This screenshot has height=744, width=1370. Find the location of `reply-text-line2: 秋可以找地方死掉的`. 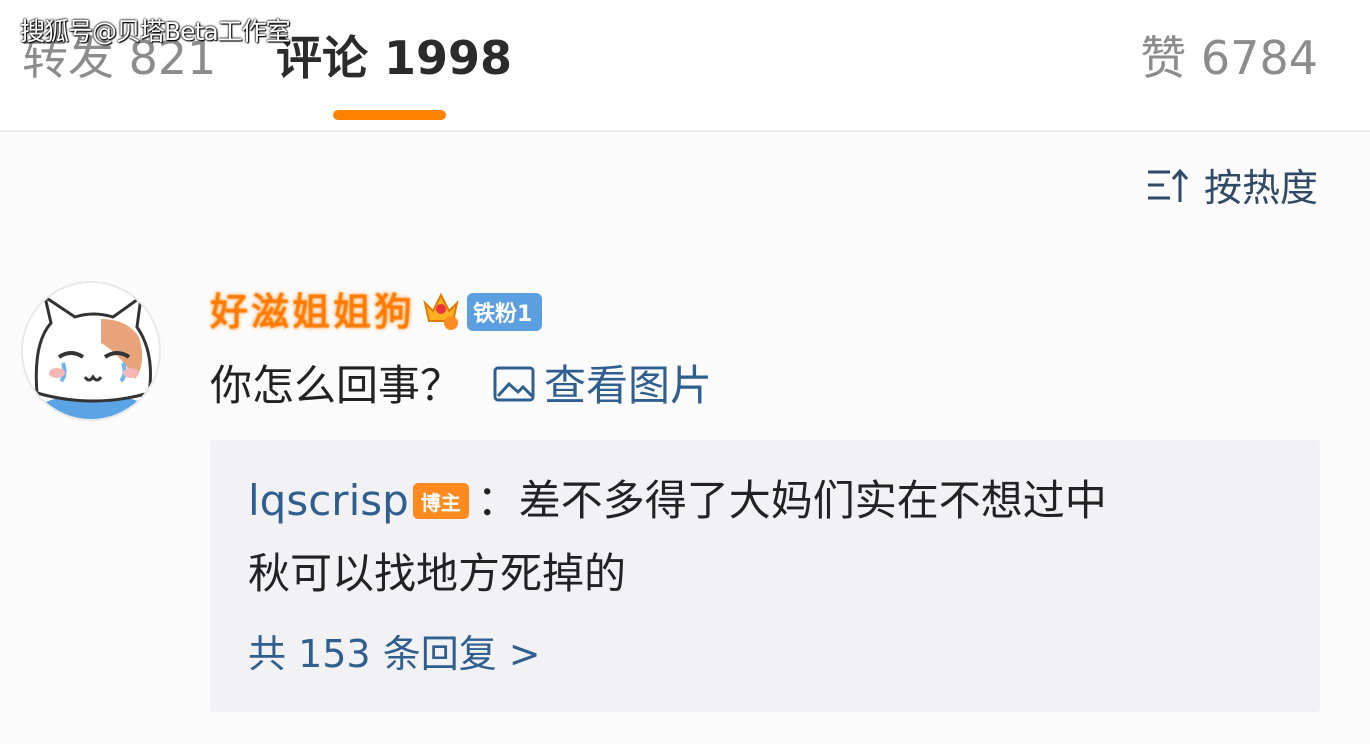

reply-text-line2: 秋可以找地方死掉的 is located at coordinates (437, 573).